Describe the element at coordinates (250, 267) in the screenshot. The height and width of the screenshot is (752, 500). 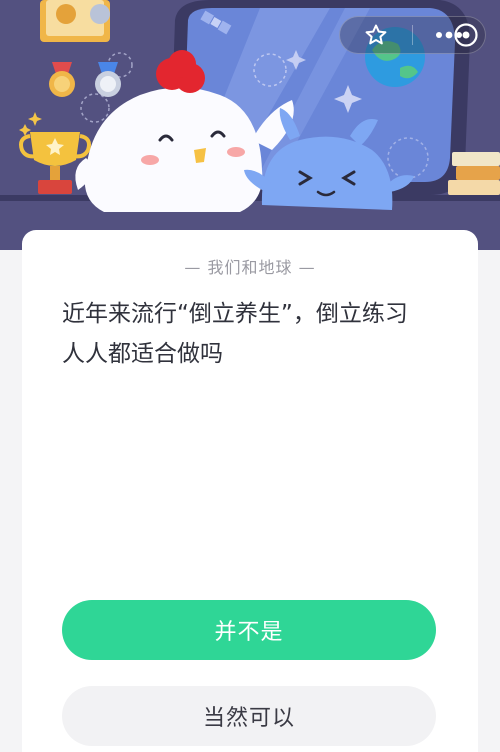
I see `category-label: — 我们和地球 —` at that location.